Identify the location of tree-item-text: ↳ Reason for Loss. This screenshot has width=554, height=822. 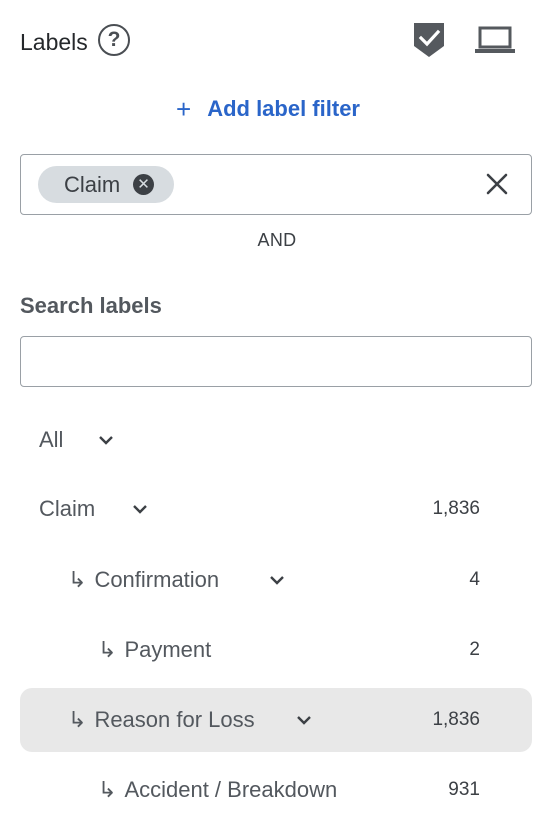
(161, 720).